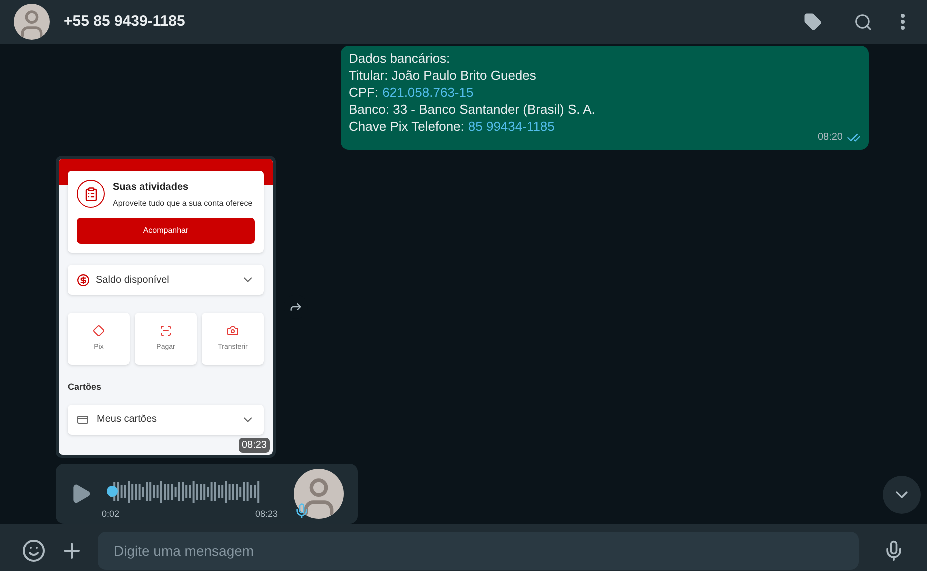 The image size is (927, 571). I want to click on message-text: Titular: João Paulo Brito Guedes, so click(442, 75).